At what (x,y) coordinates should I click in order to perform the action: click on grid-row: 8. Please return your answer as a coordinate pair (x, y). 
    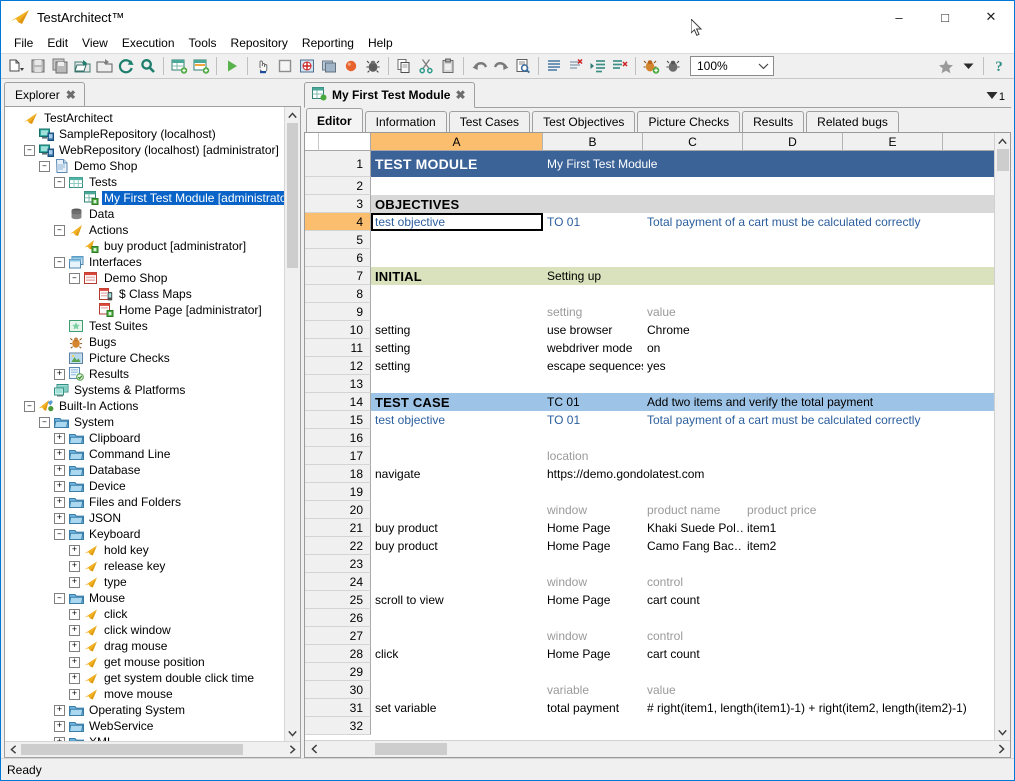
    Looking at the image, I should click on (649, 294).